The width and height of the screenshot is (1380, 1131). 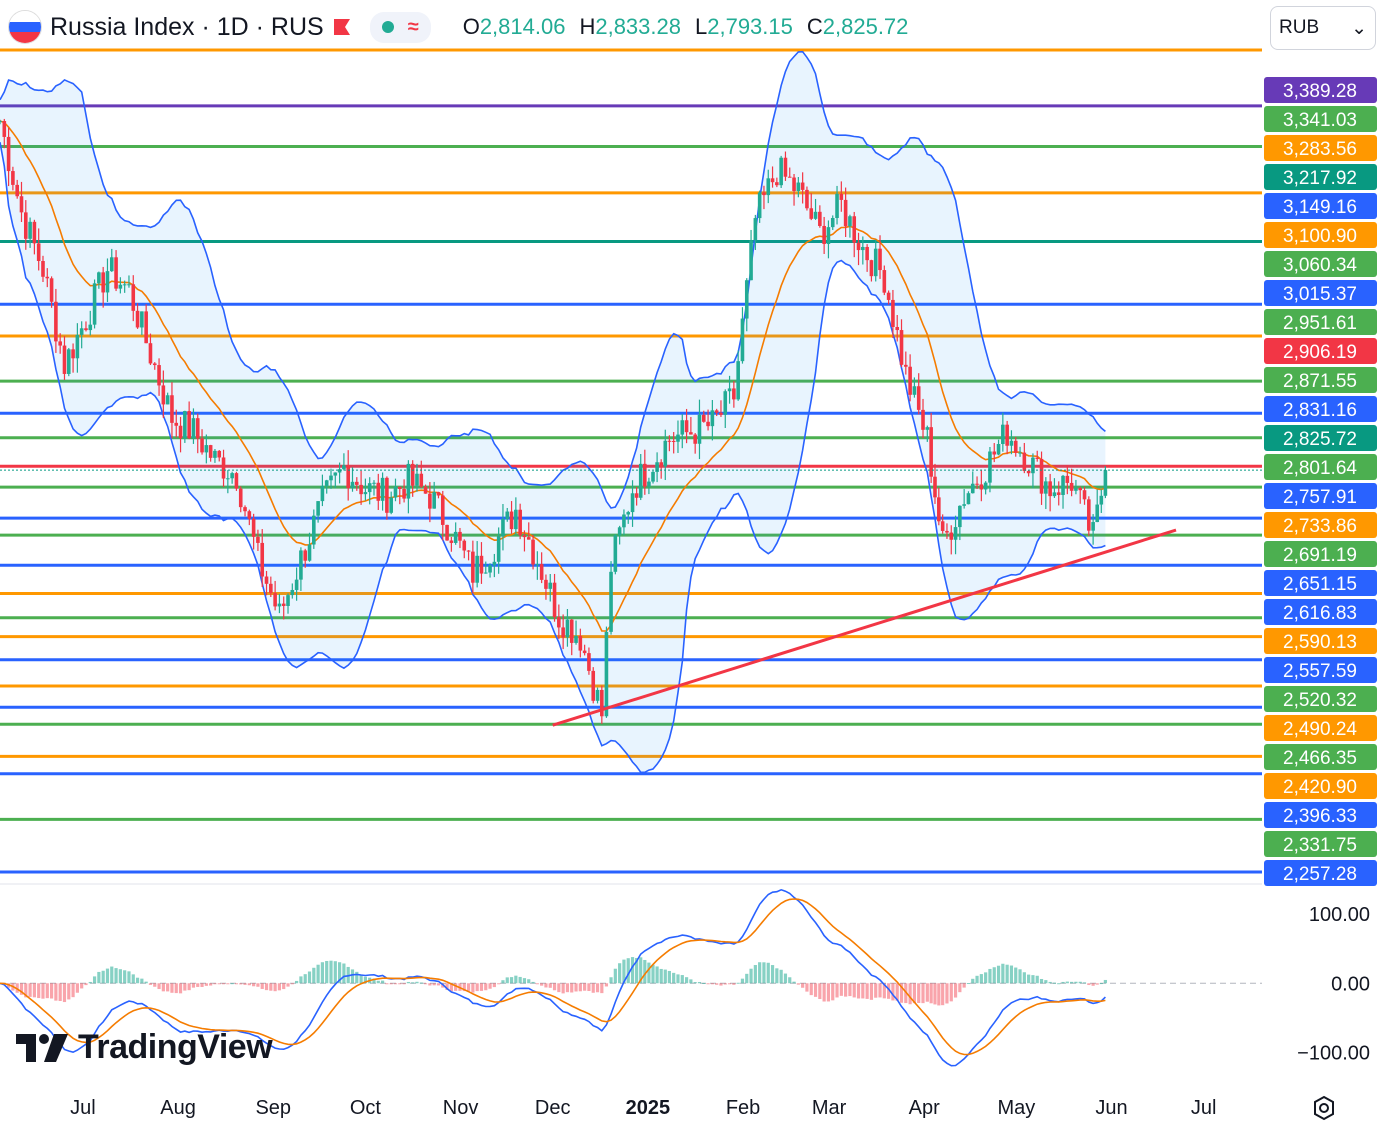 I want to click on close-key: C, so click(x=814, y=26).